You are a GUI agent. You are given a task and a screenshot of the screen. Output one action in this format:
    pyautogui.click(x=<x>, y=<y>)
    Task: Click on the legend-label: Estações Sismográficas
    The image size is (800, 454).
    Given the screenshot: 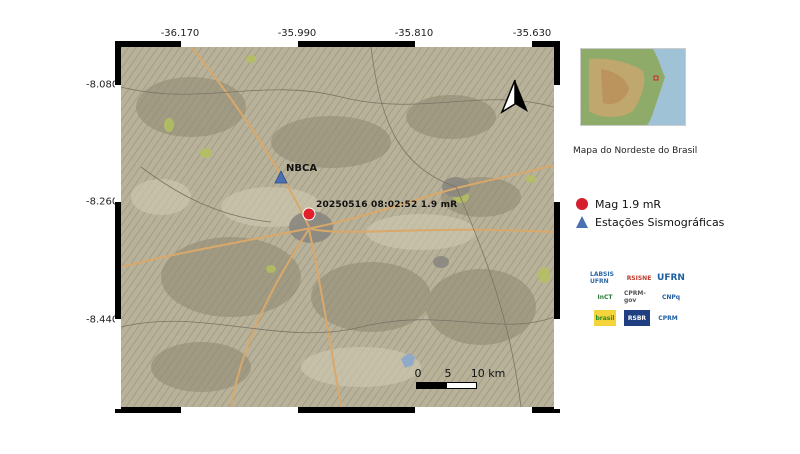 What is the action you would take?
    pyautogui.click(x=660, y=222)
    